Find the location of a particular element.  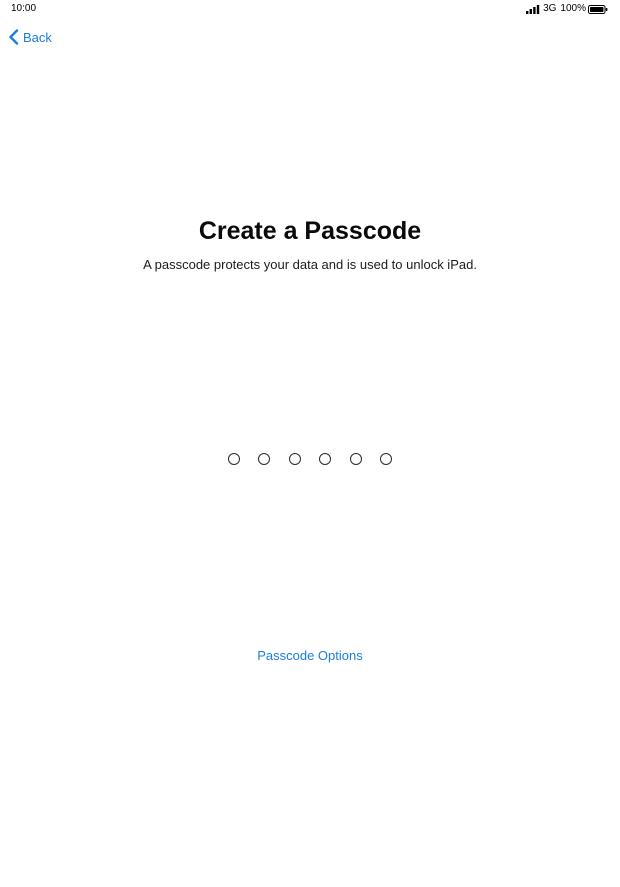

passcode-options-link: Passcode Options is located at coordinates (310, 656).